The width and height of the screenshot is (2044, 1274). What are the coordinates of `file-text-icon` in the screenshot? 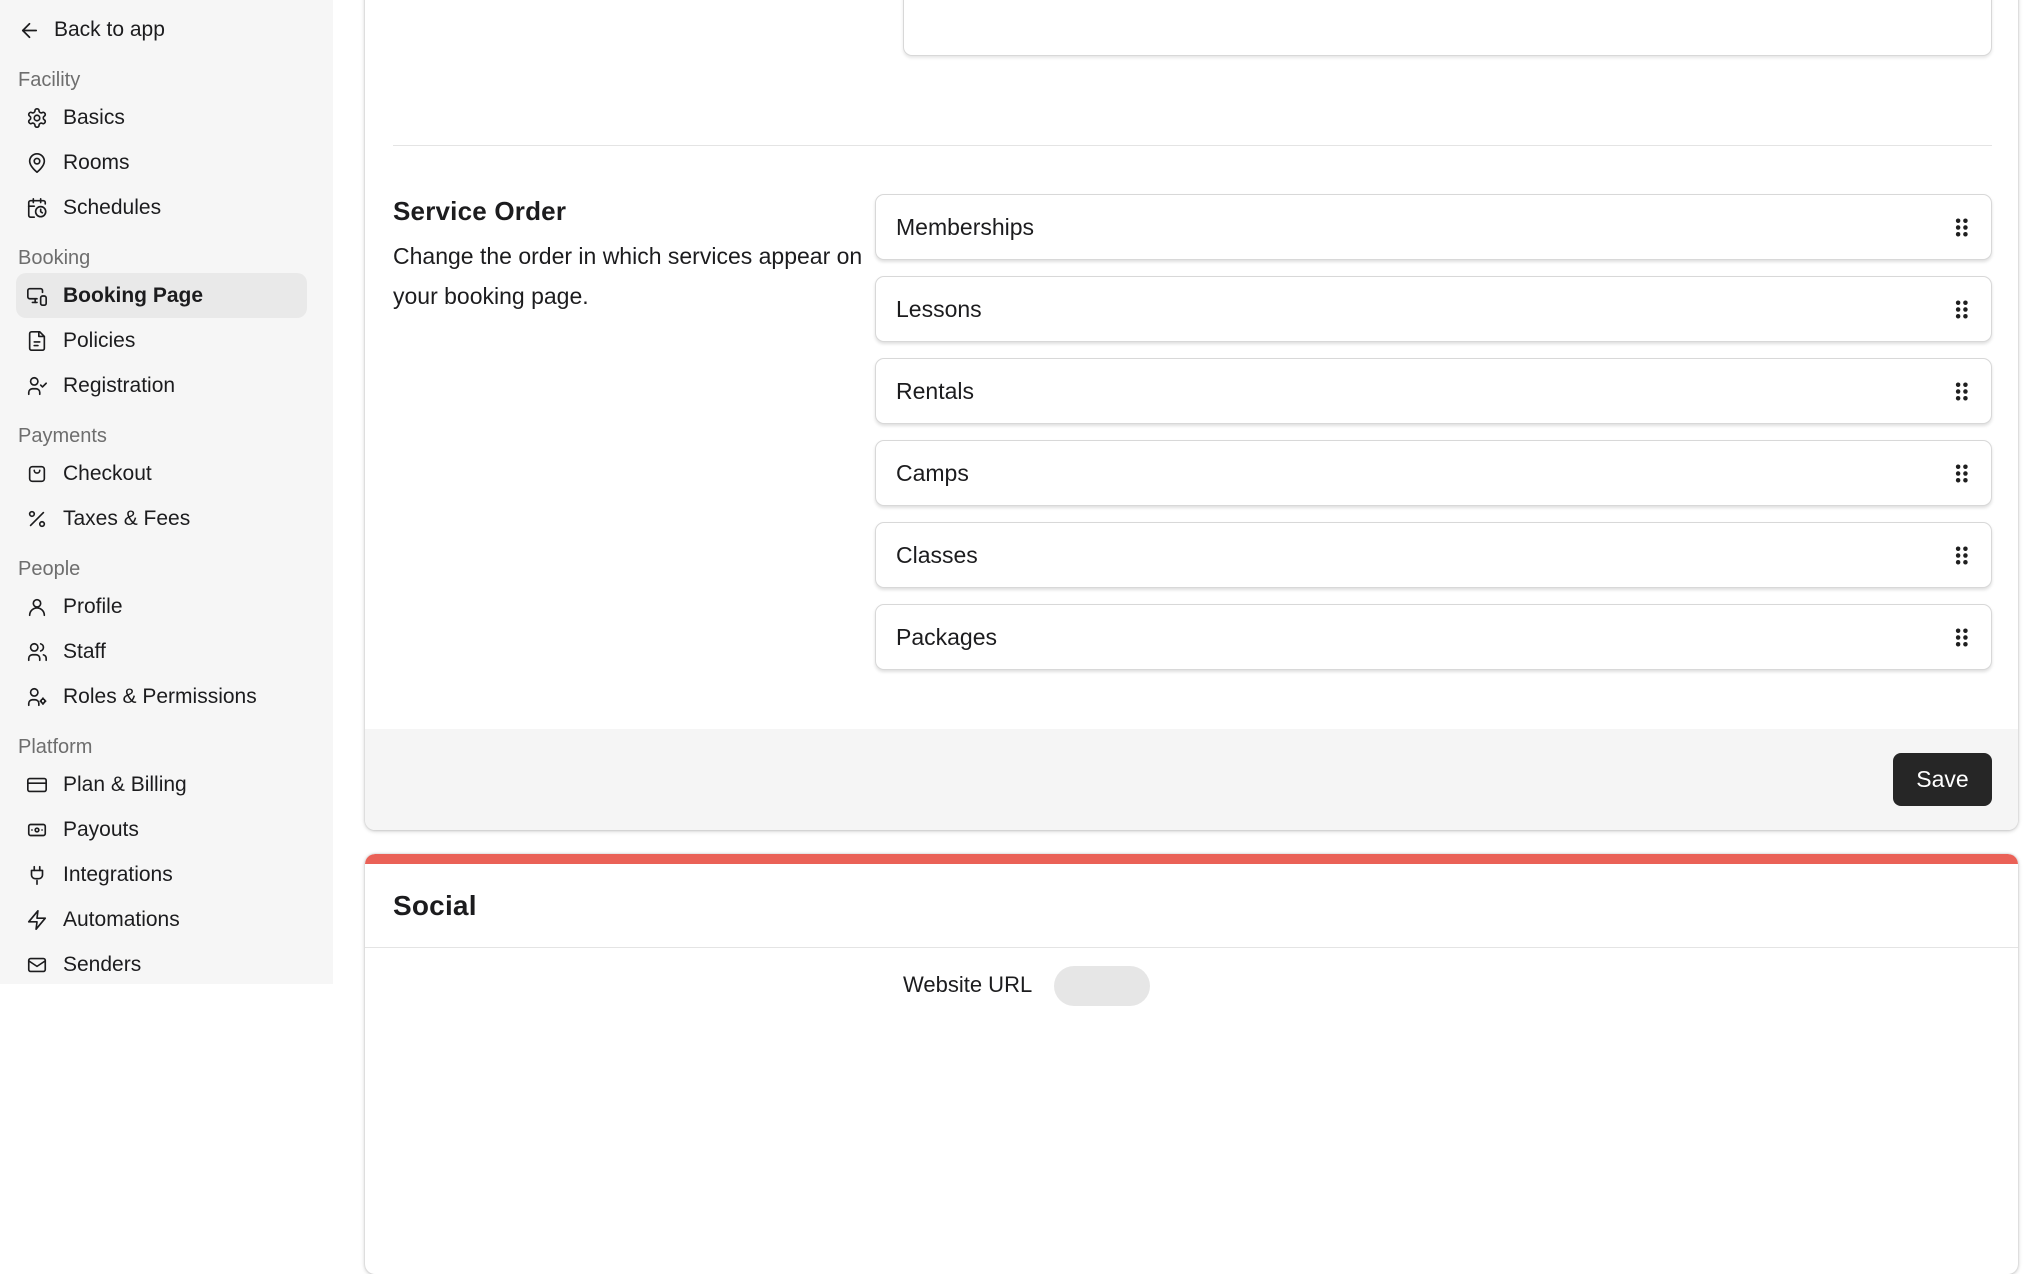 It's located at (37, 341).